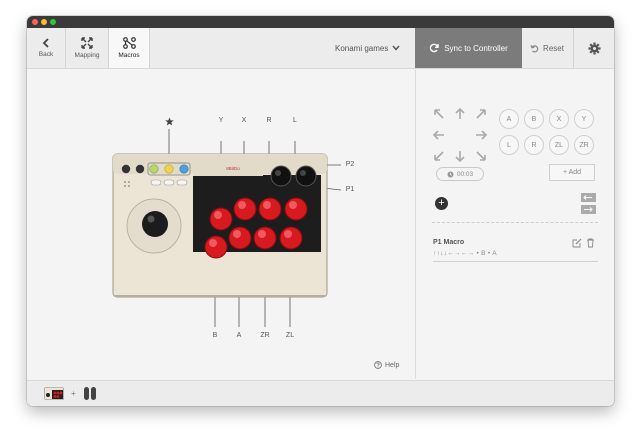  Describe the element at coordinates (45, 43) in the screenshot. I see `chevron-left-icon` at that location.